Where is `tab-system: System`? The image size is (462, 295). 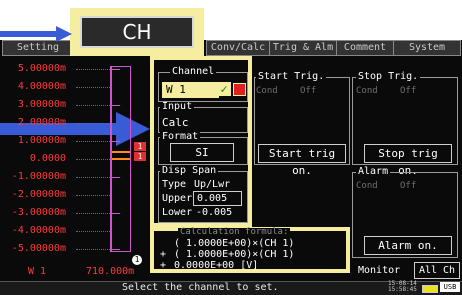 tab-system: System is located at coordinates (427, 48).